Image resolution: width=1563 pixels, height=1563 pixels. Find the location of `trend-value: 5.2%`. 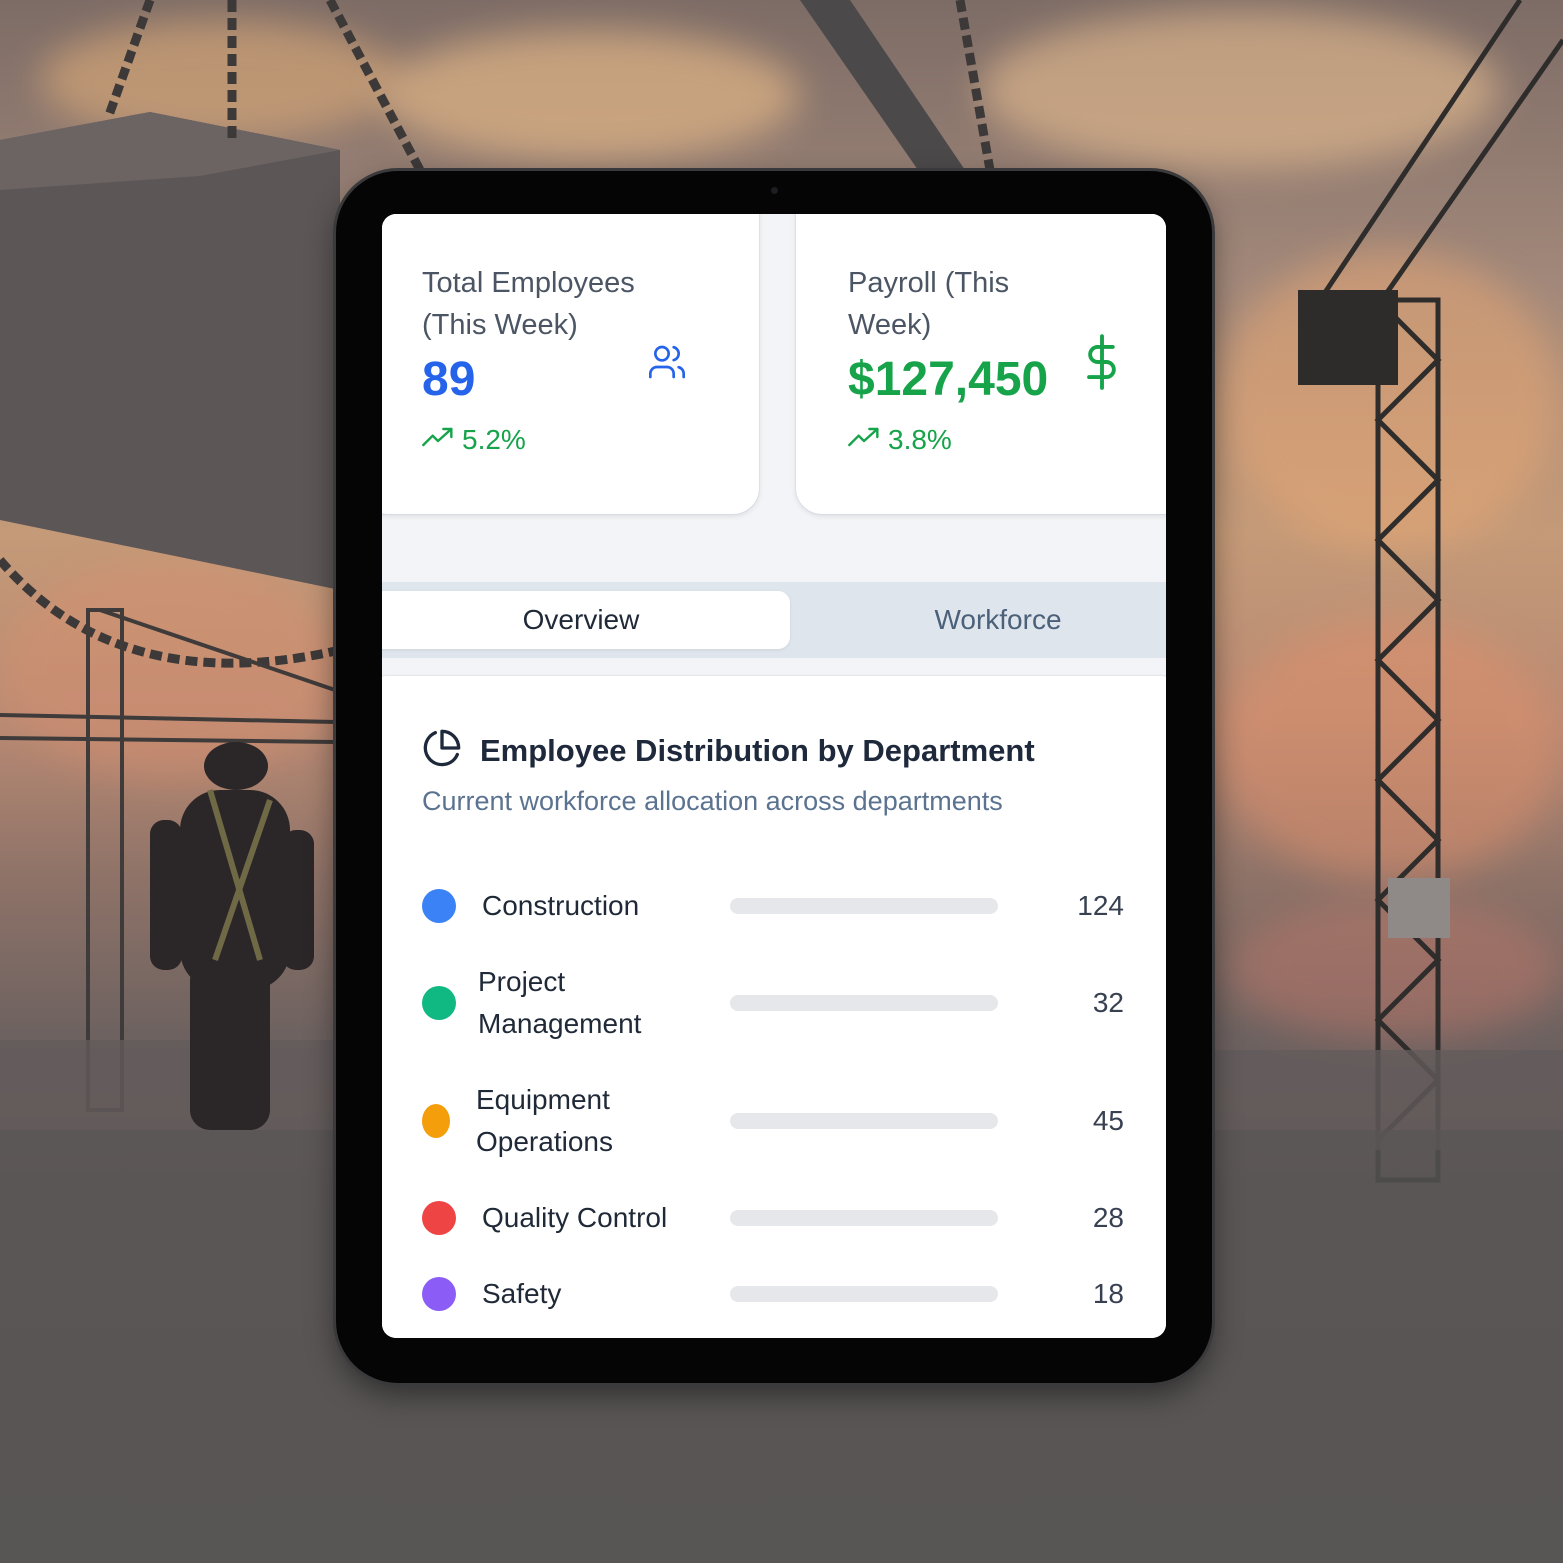

trend-value: 5.2% is located at coordinates (494, 439).